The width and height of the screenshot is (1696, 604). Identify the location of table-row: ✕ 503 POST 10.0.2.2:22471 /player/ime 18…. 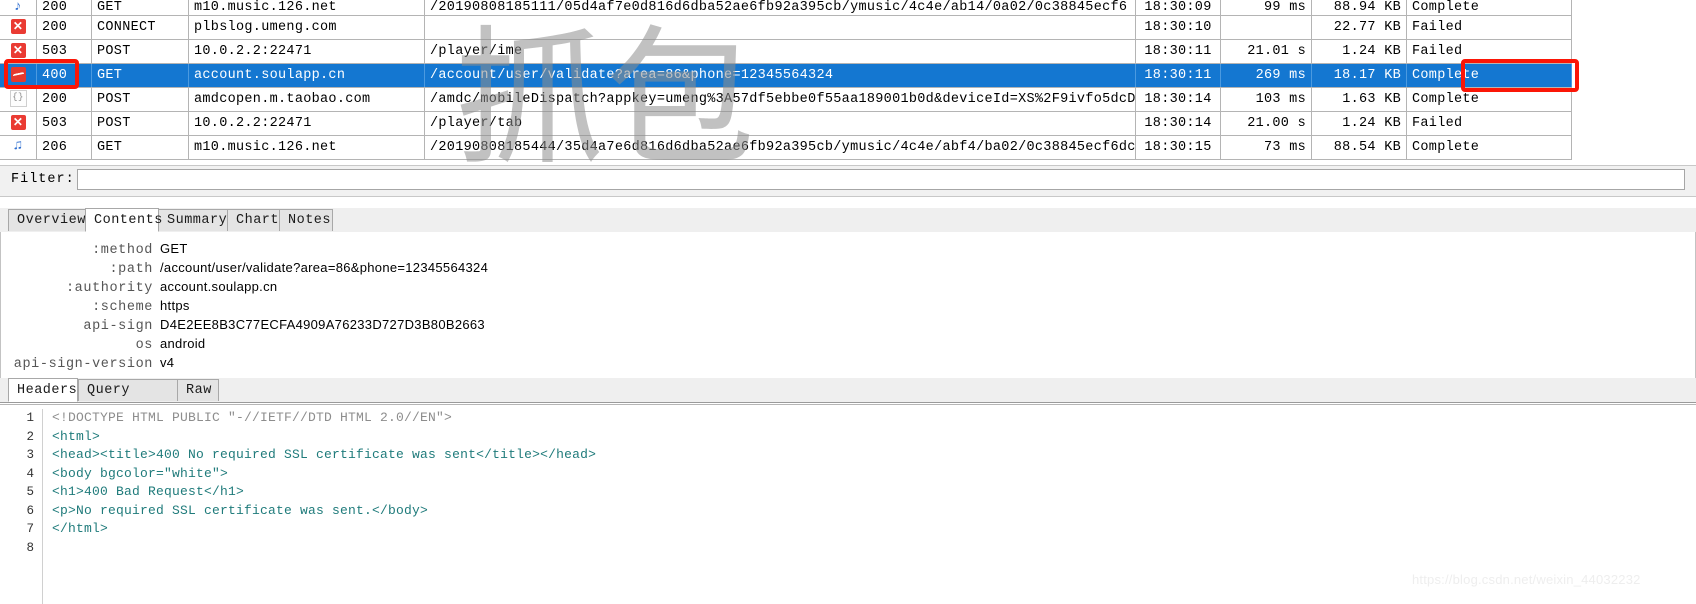
(786, 51).